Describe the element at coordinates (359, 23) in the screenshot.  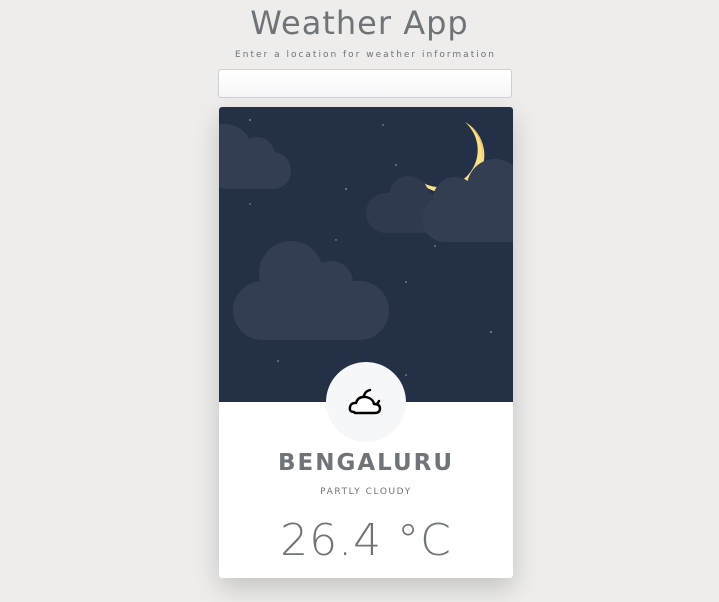
I see `app-title: Weather App` at that location.